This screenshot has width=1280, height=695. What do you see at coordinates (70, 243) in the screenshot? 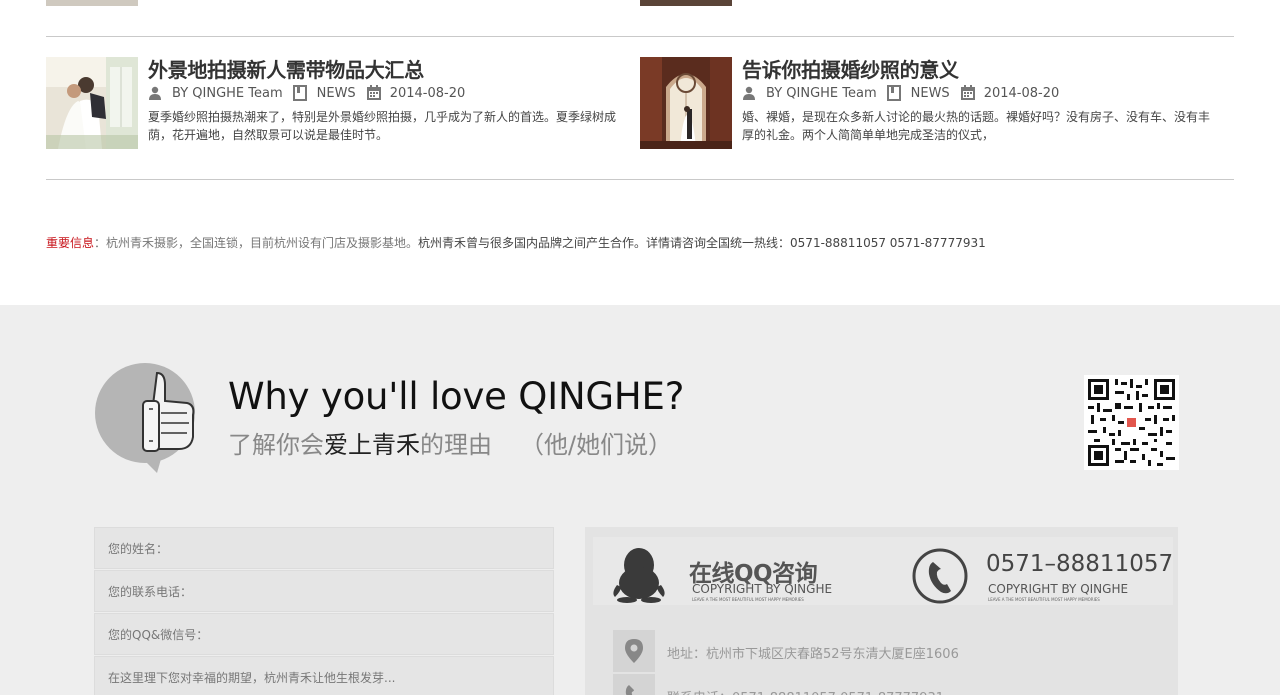
I see `notice-label: 重要信息` at bounding box center [70, 243].